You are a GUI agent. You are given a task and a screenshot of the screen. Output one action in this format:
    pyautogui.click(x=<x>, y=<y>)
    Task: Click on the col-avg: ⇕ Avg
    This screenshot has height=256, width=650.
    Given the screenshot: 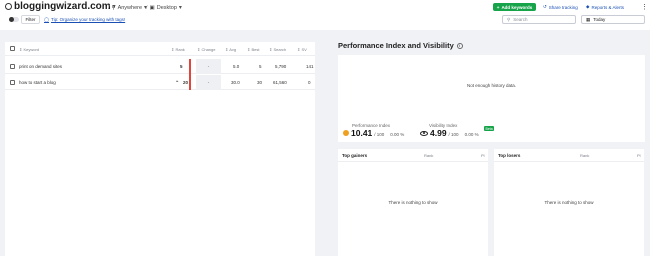 What is the action you would take?
    pyautogui.click(x=230, y=49)
    